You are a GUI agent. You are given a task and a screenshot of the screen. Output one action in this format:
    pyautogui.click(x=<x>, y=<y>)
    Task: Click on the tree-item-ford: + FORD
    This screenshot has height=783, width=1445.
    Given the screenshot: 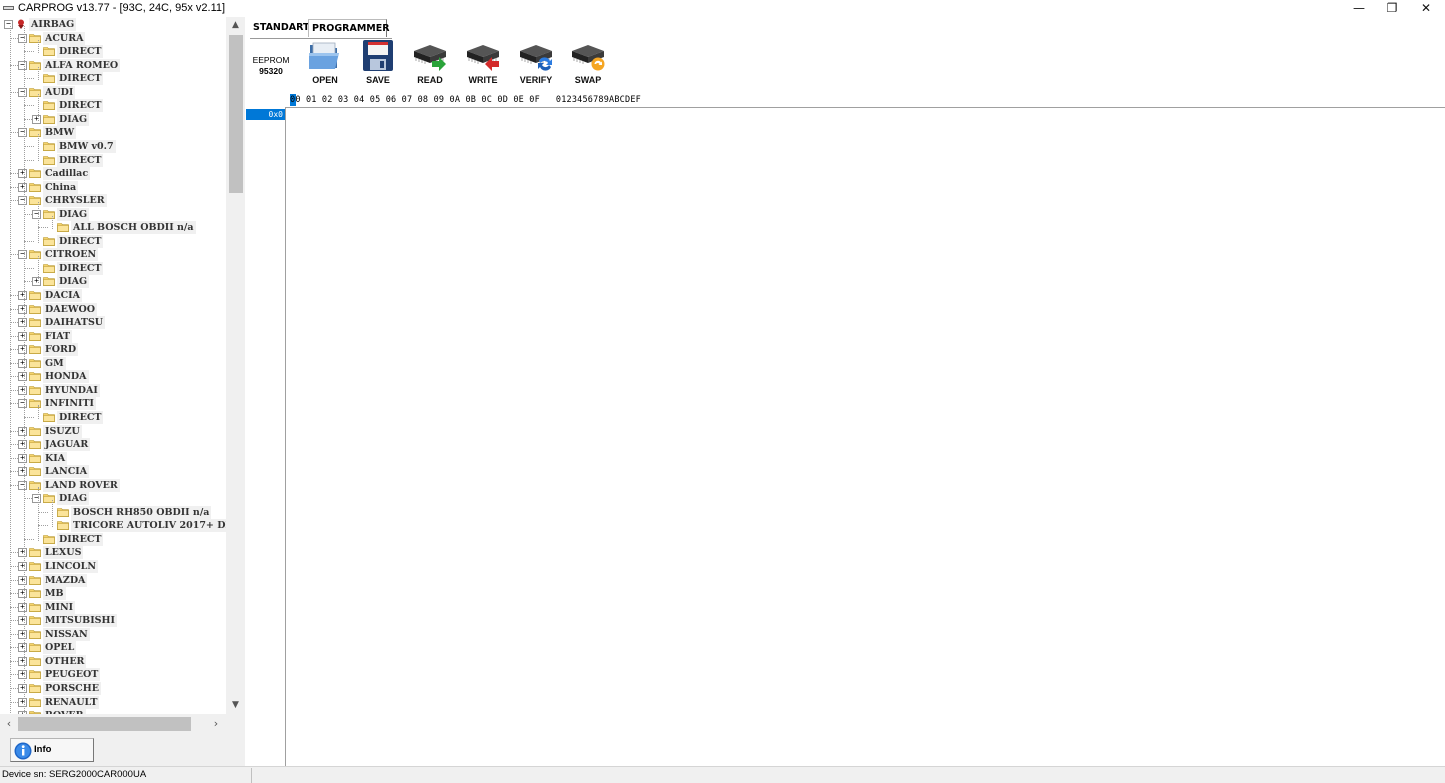 What is the action you would take?
    pyautogui.click(x=113, y=350)
    